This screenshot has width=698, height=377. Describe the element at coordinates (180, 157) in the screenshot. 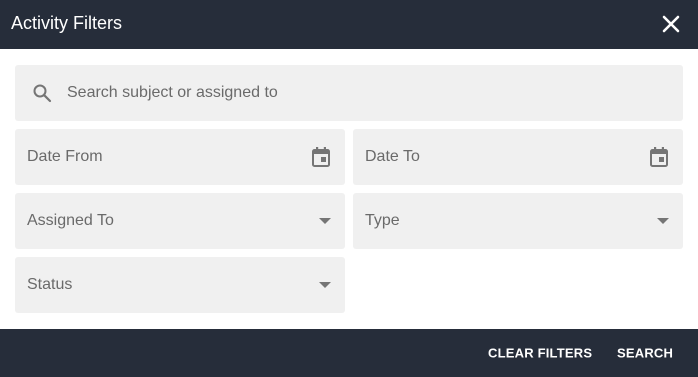

I see `date-from-field: Date From` at that location.